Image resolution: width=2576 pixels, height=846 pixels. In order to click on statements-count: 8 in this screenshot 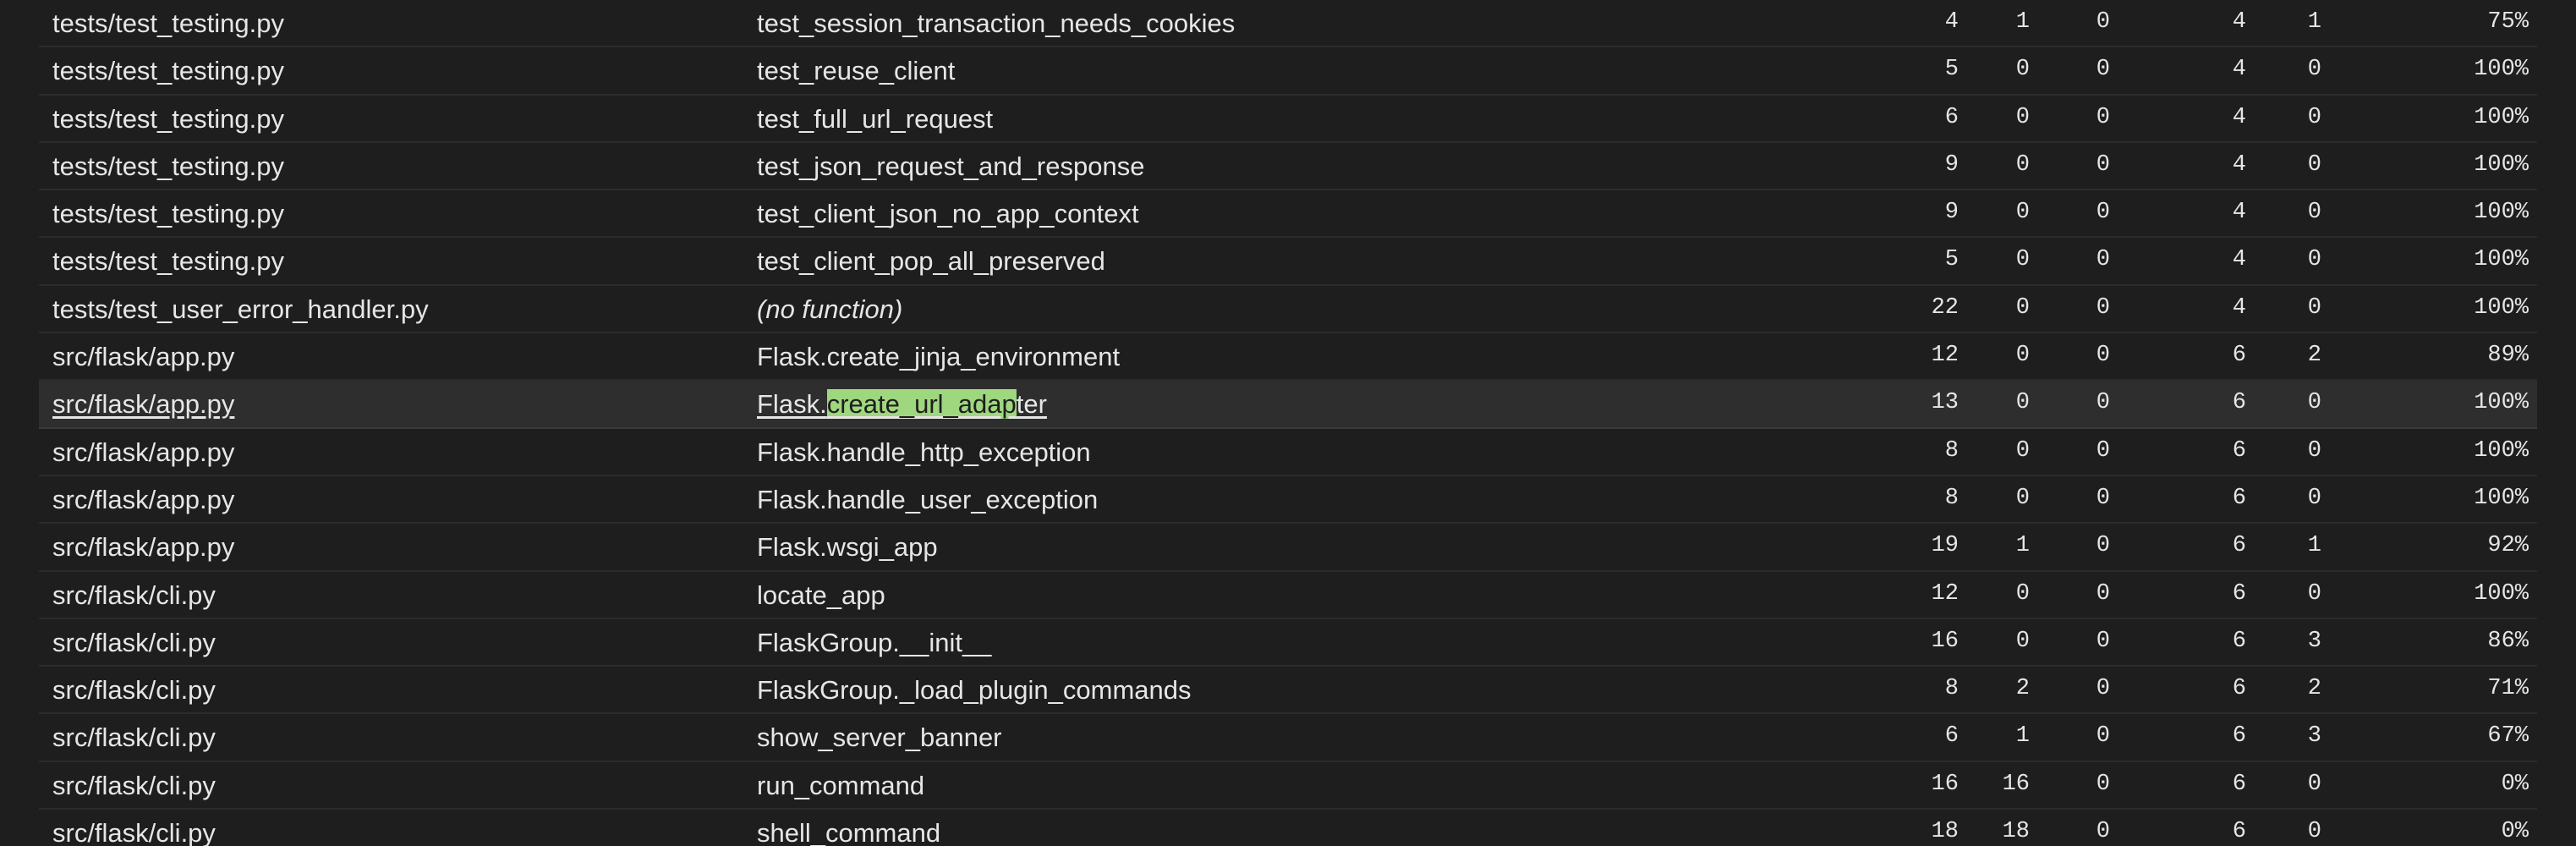, I will do `click(1951, 498)`.